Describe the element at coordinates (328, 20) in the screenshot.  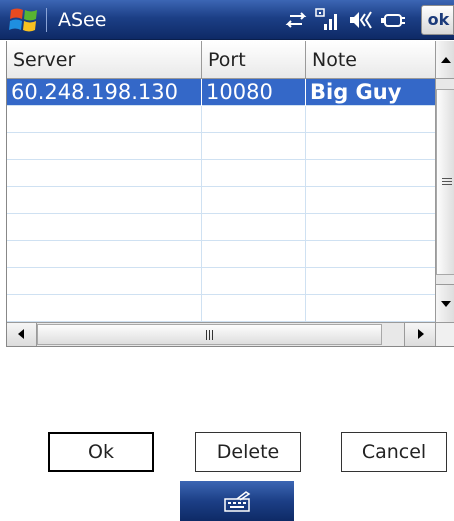
I see `signal-icon` at that location.